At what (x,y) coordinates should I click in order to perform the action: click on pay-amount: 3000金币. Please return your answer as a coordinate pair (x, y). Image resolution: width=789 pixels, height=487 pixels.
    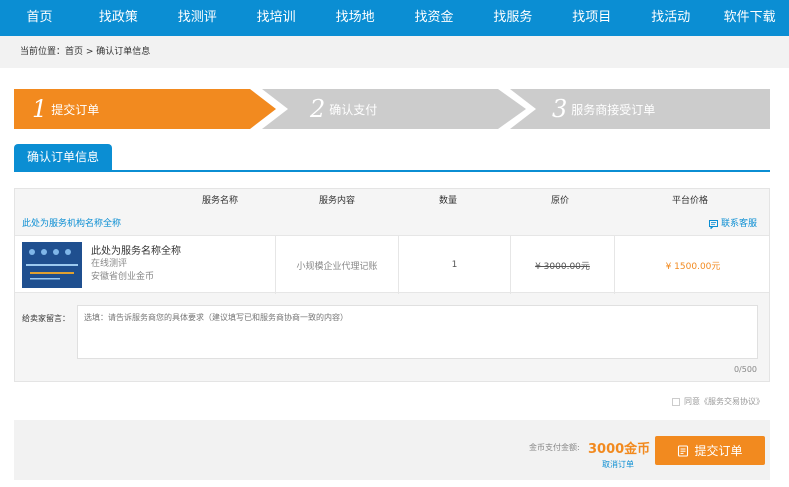
    Looking at the image, I should click on (619, 449).